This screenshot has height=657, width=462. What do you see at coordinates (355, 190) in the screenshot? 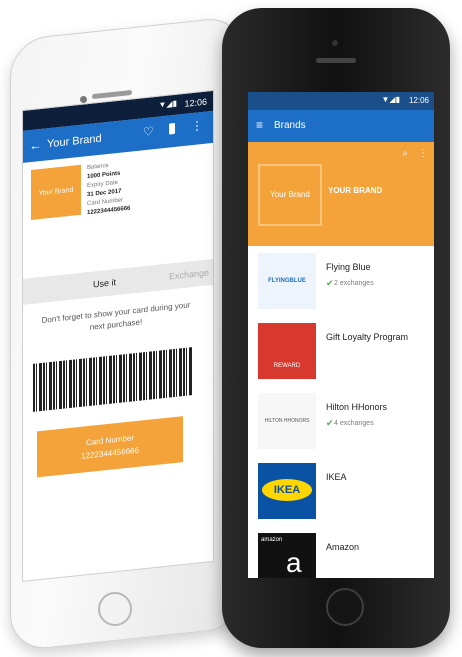
I see `featured-brand-label: YOUR BRAND` at bounding box center [355, 190].